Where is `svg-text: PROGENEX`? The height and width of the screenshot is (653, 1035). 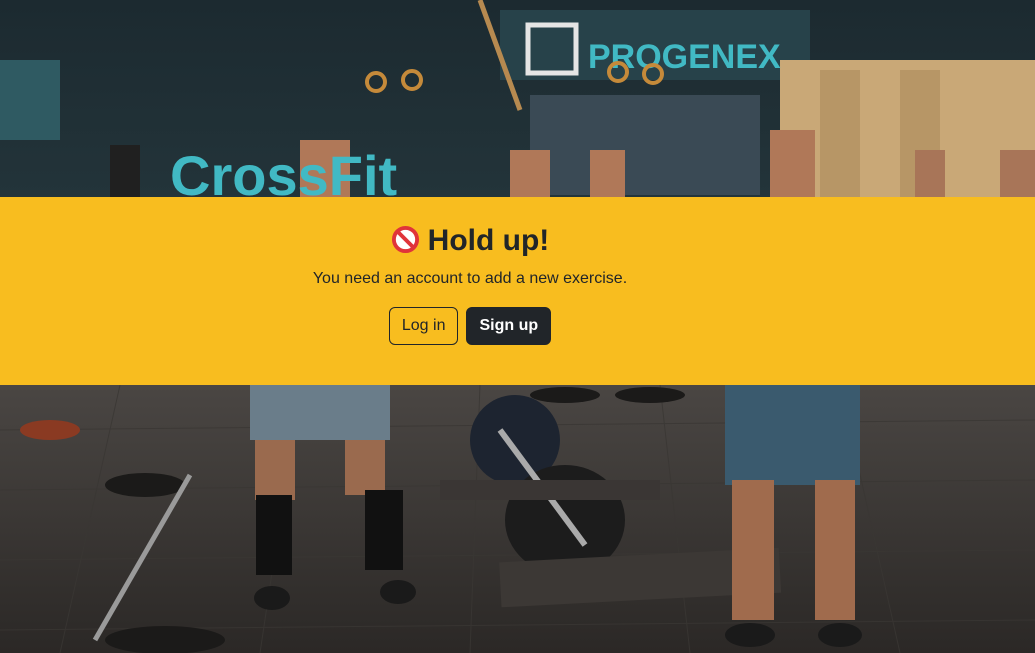 svg-text: PROGENEX is located at coordinates (684, 57).